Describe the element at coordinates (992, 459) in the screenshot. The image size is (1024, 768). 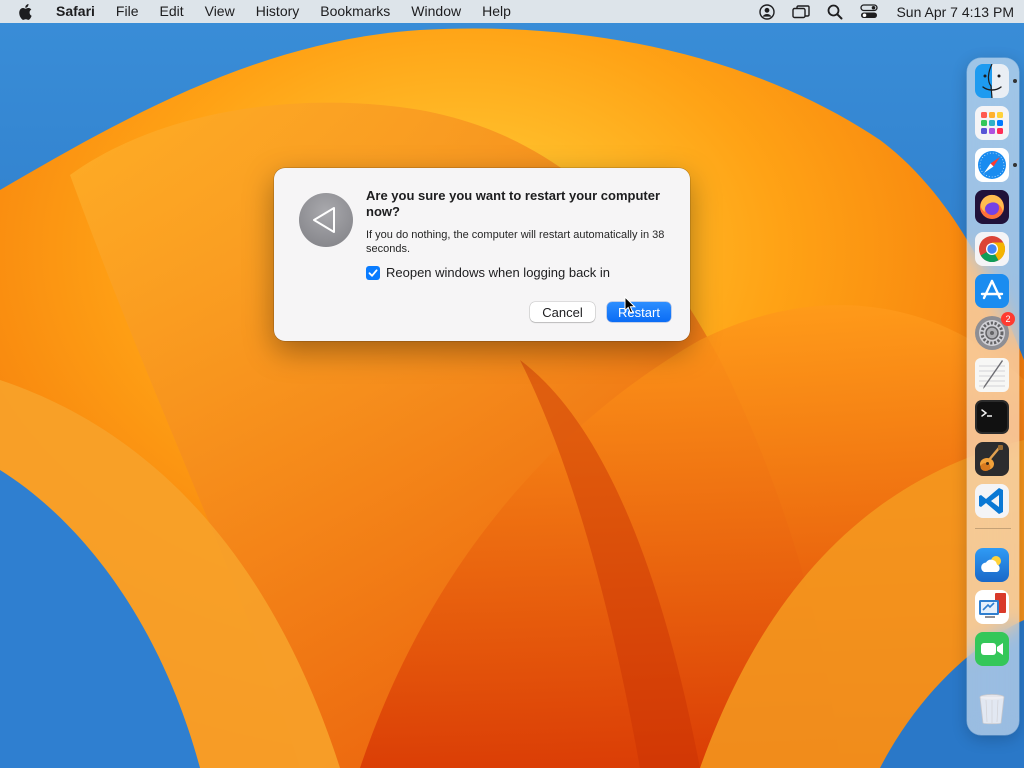
I see `garageband-icon` at that location.